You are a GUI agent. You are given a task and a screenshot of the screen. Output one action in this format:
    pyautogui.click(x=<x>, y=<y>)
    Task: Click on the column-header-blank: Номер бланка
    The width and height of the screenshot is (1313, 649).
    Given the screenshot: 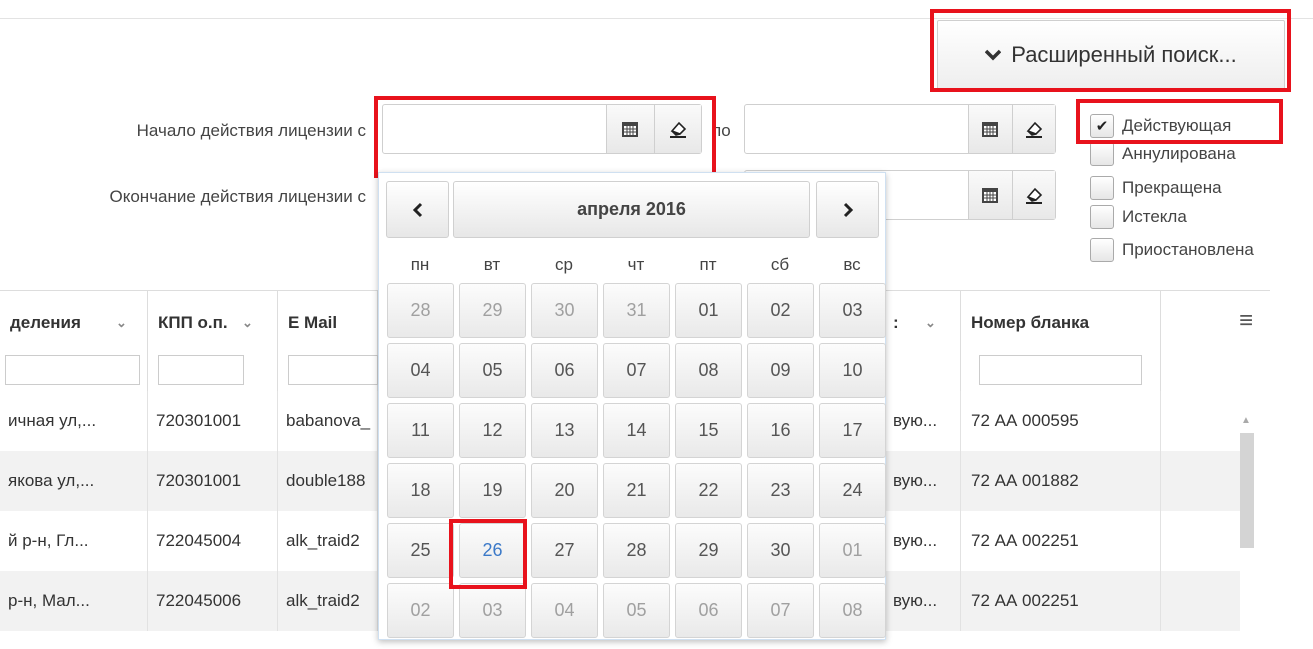 What is the action you would take?
    pyautogui.click(x=1061, y=341)
    